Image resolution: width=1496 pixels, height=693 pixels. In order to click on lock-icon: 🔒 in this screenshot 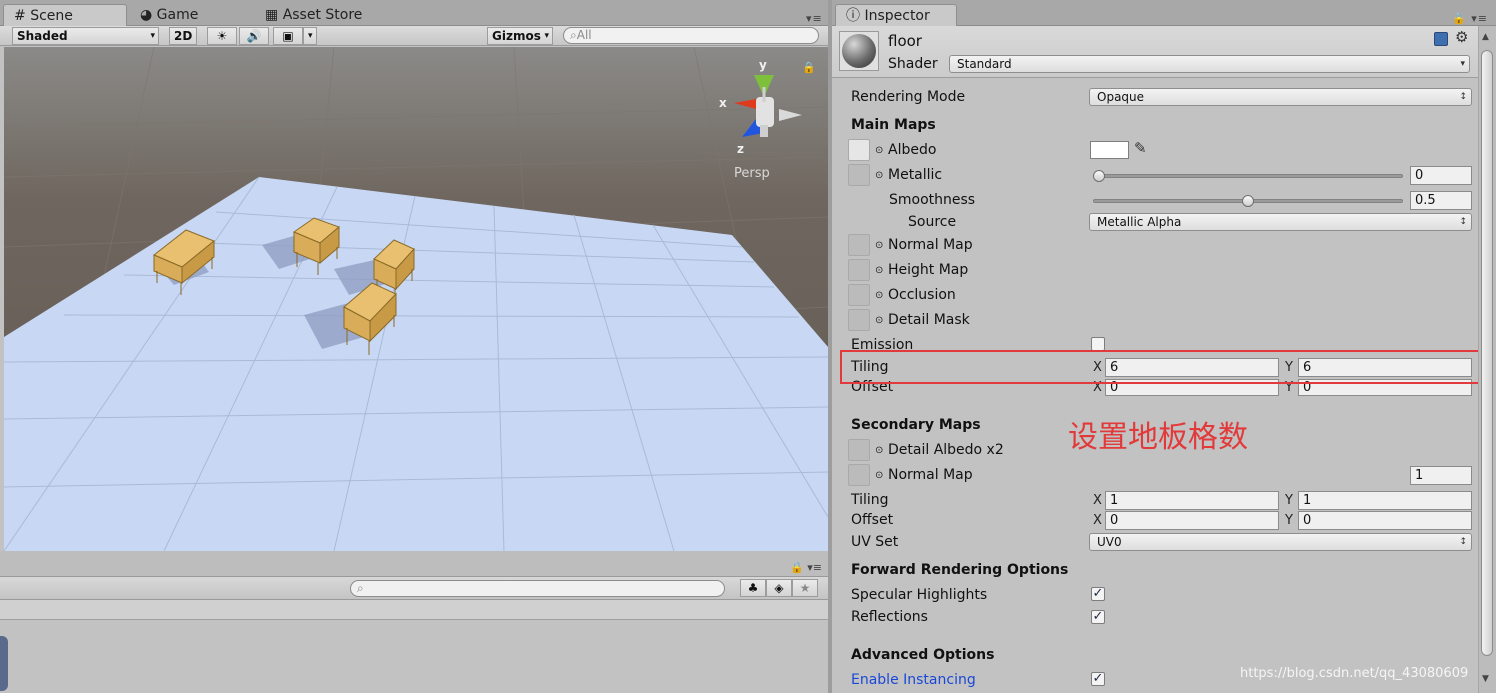, I will do `click(809, 67)`.